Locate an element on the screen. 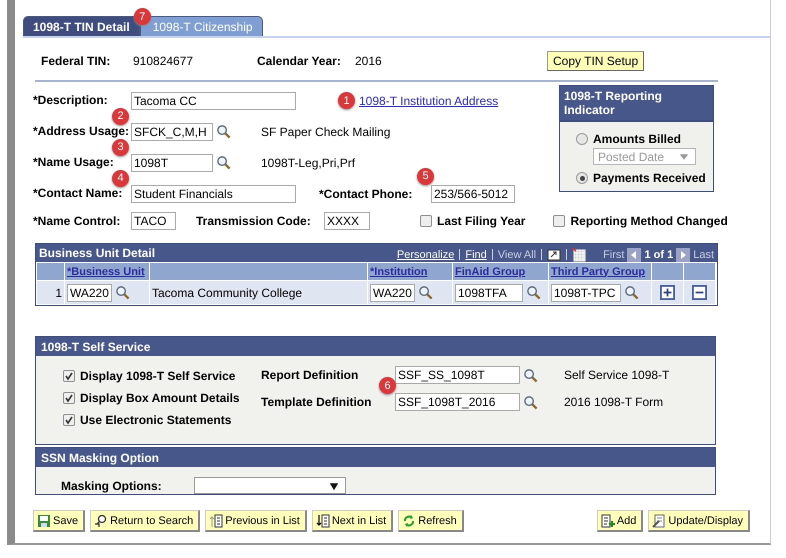 Image resolution: width=786 pixels, height=558 pixels. field-label: *Contact Name: is located at coordinates (78, 193).